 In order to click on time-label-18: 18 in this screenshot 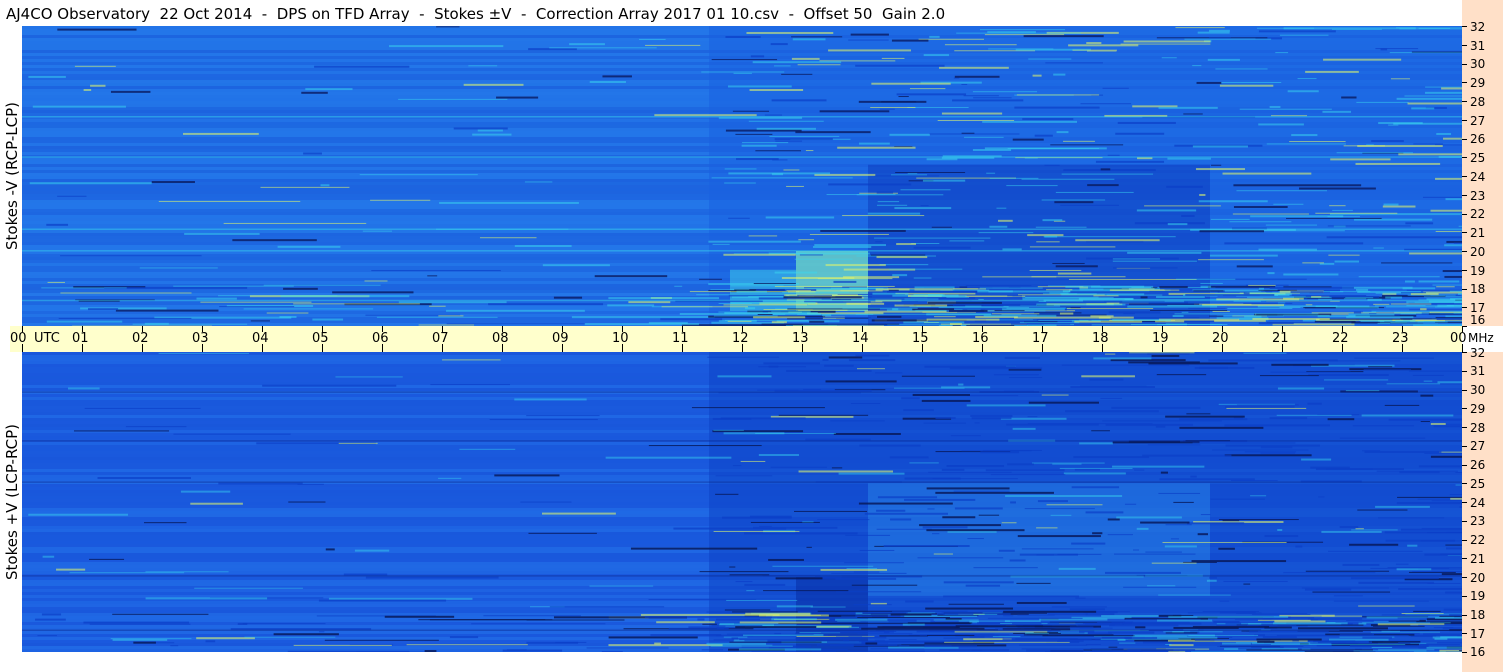, I will do `click(1100, 338)`.